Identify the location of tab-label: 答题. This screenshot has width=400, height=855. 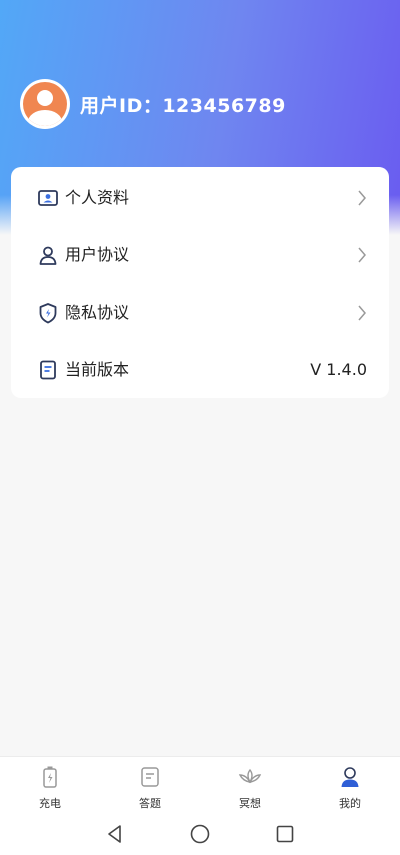
(150, 803).